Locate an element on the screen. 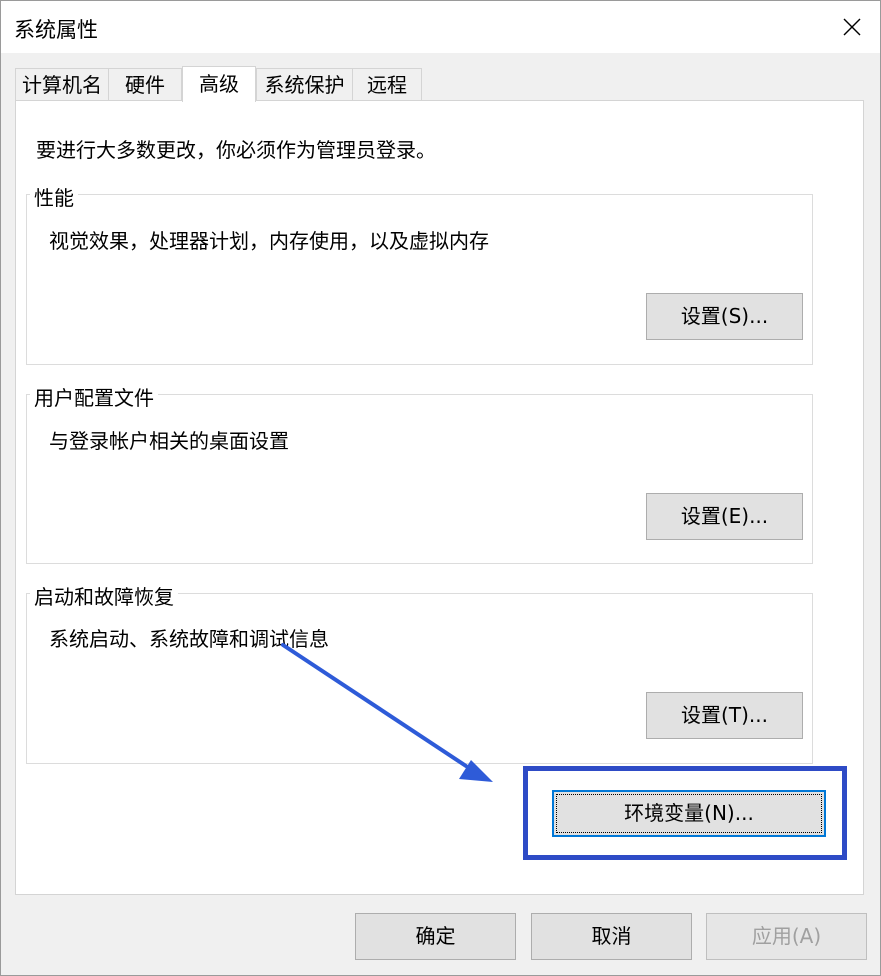 Image resolution: width=881 pixels, height=976 pixels. close-button is located at coordinates (852, 27).